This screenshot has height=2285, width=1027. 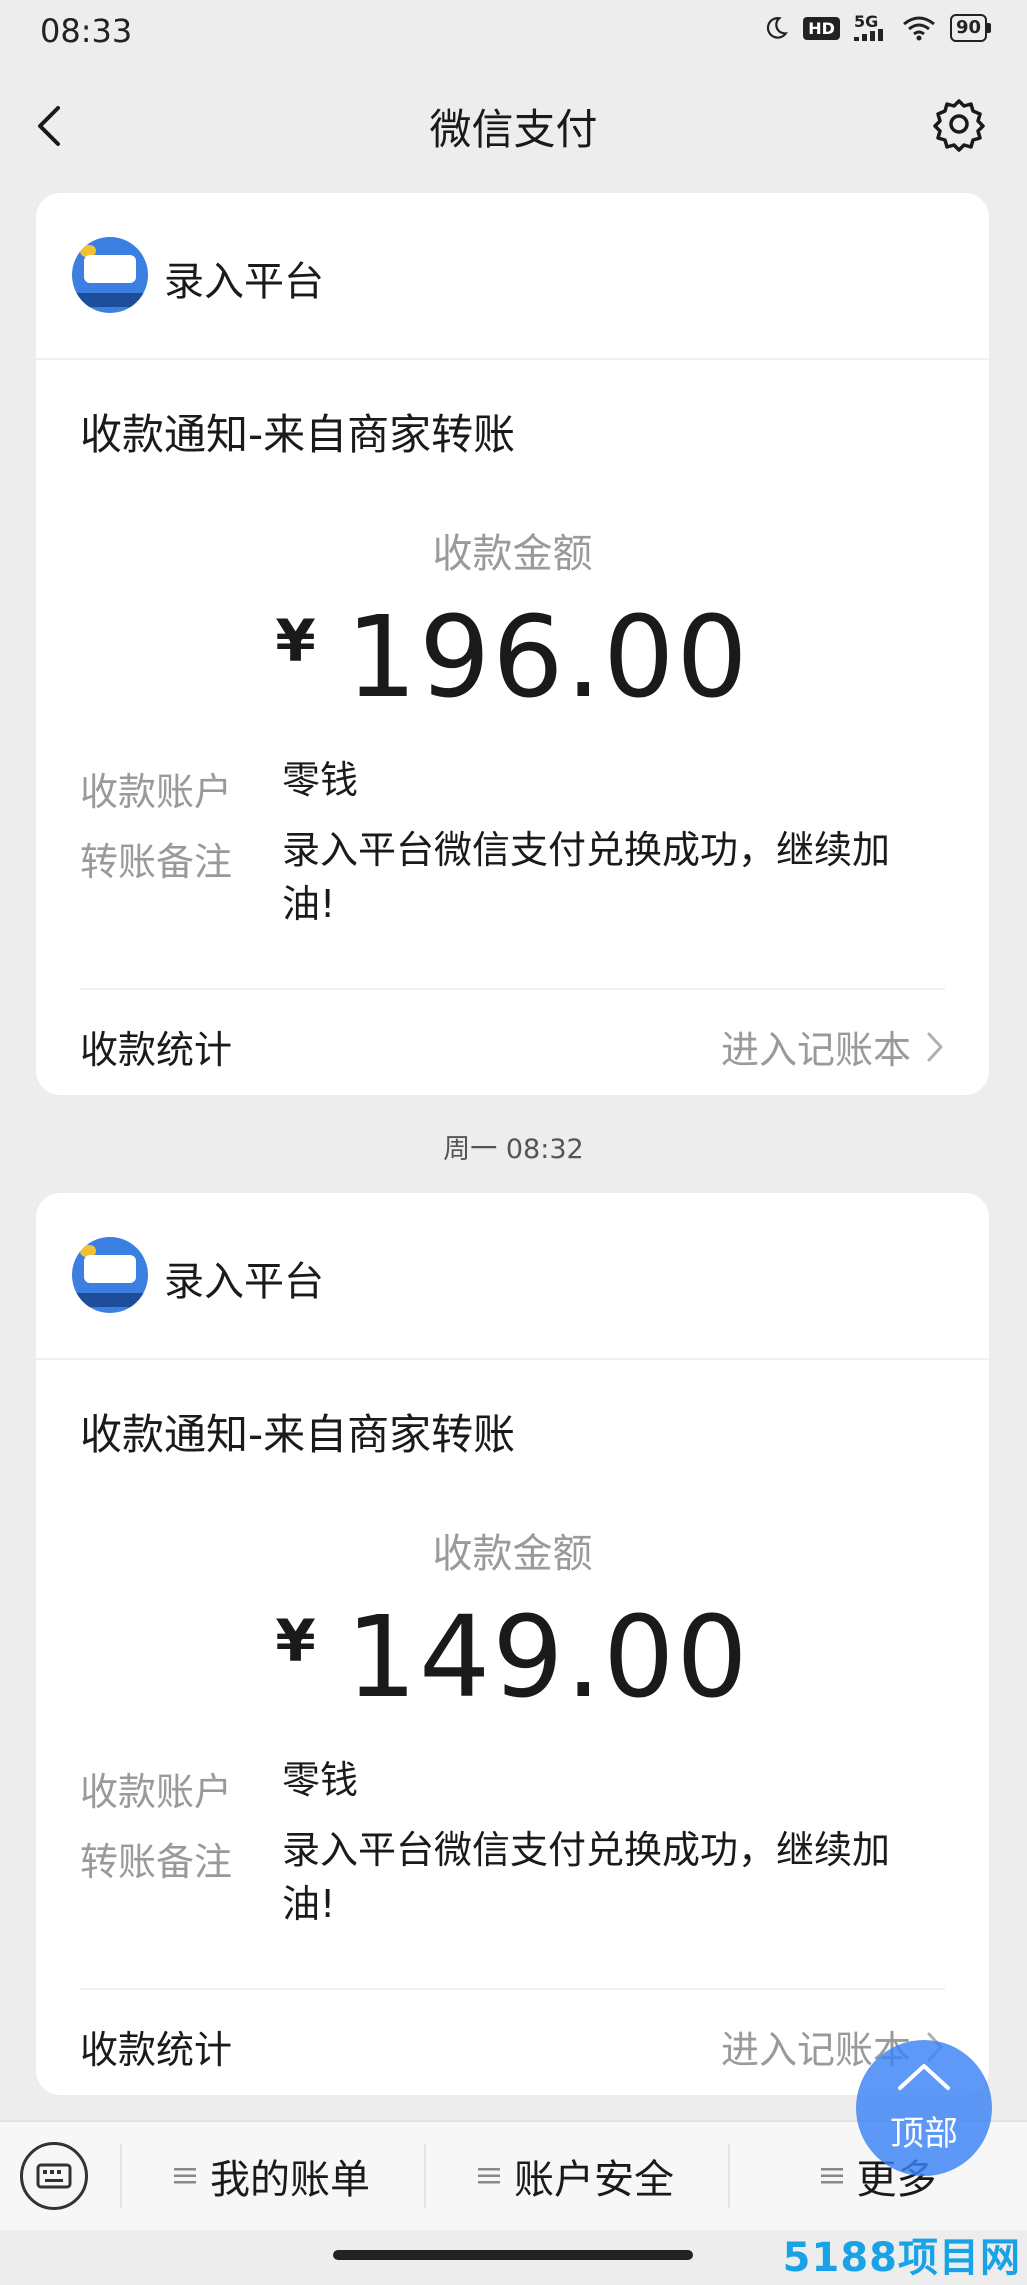 What do you see at coordinates (86, 31) in the screenshot?
I see `status-time: 08:33` at bounding box center [86, 31].